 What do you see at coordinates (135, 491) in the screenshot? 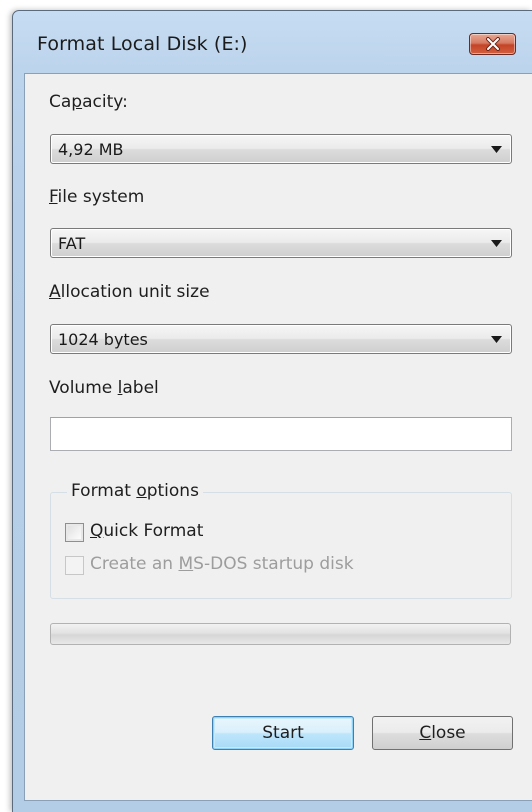
I see `format-options-legend: Format options` at bounding box center [135, 491].